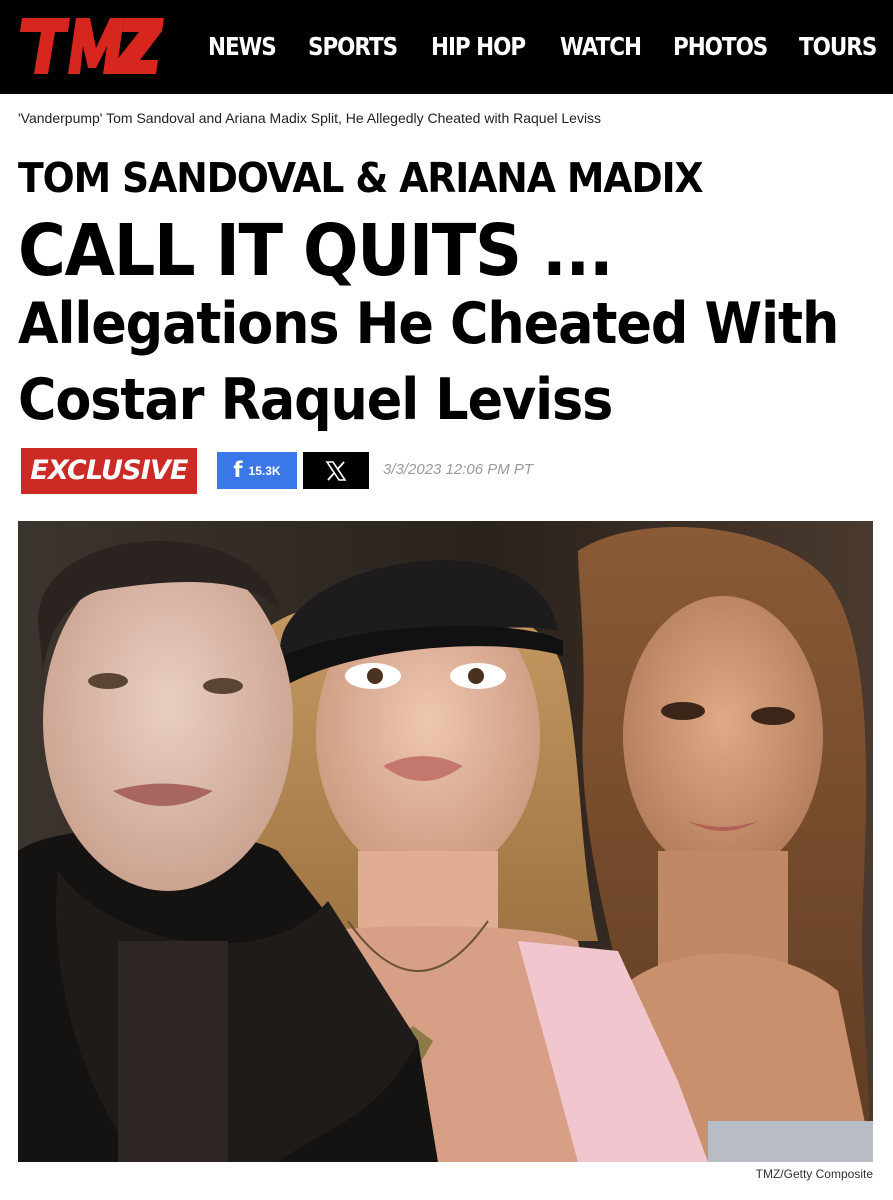  I want to click on nav-sports: SPORTS, so click(353, 47).